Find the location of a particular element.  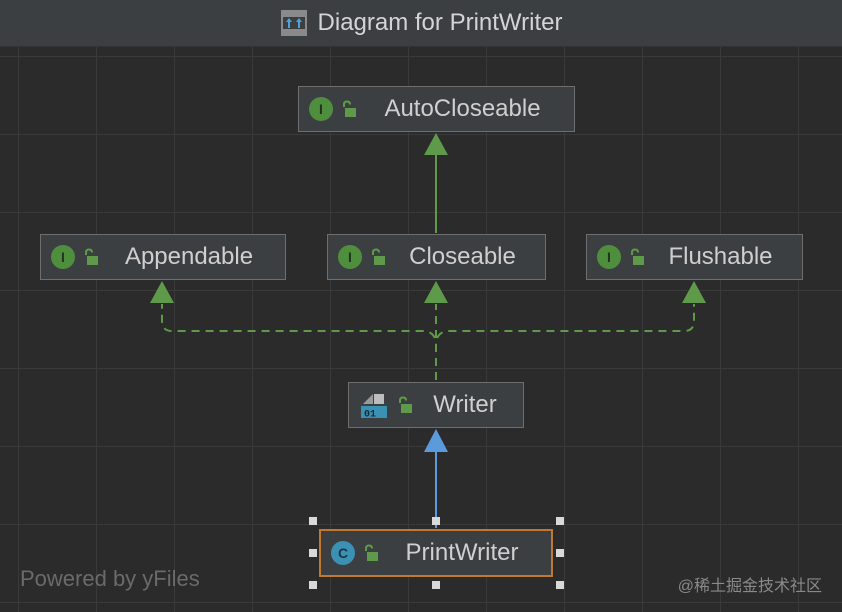

node-flushable: I Flushable is located at coordinates (694, 257).